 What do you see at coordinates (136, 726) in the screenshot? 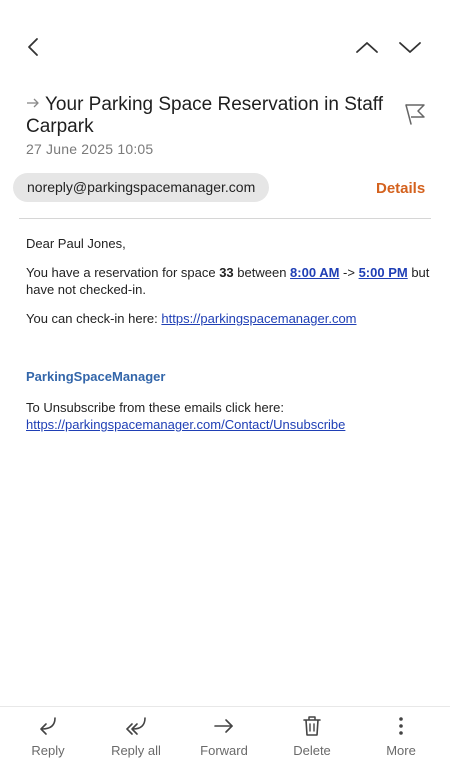
I see `reply-all-icon` at bounding box center [136, 726].